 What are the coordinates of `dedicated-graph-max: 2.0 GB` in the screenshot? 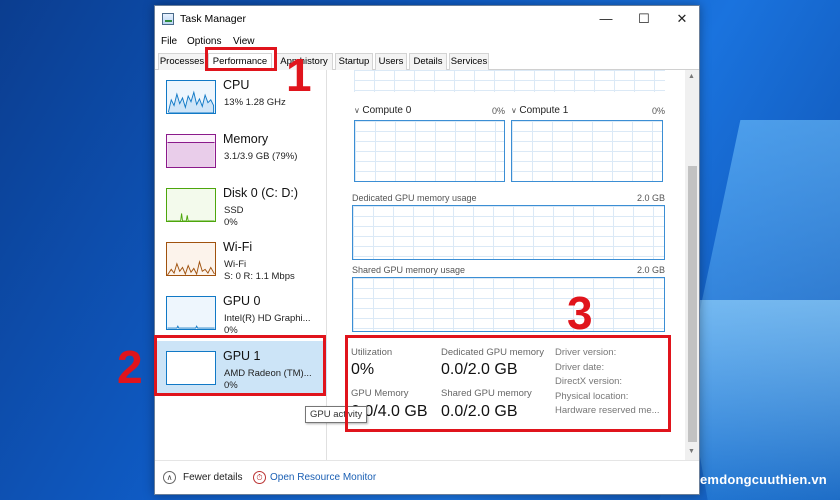 It's located at (650, 198).